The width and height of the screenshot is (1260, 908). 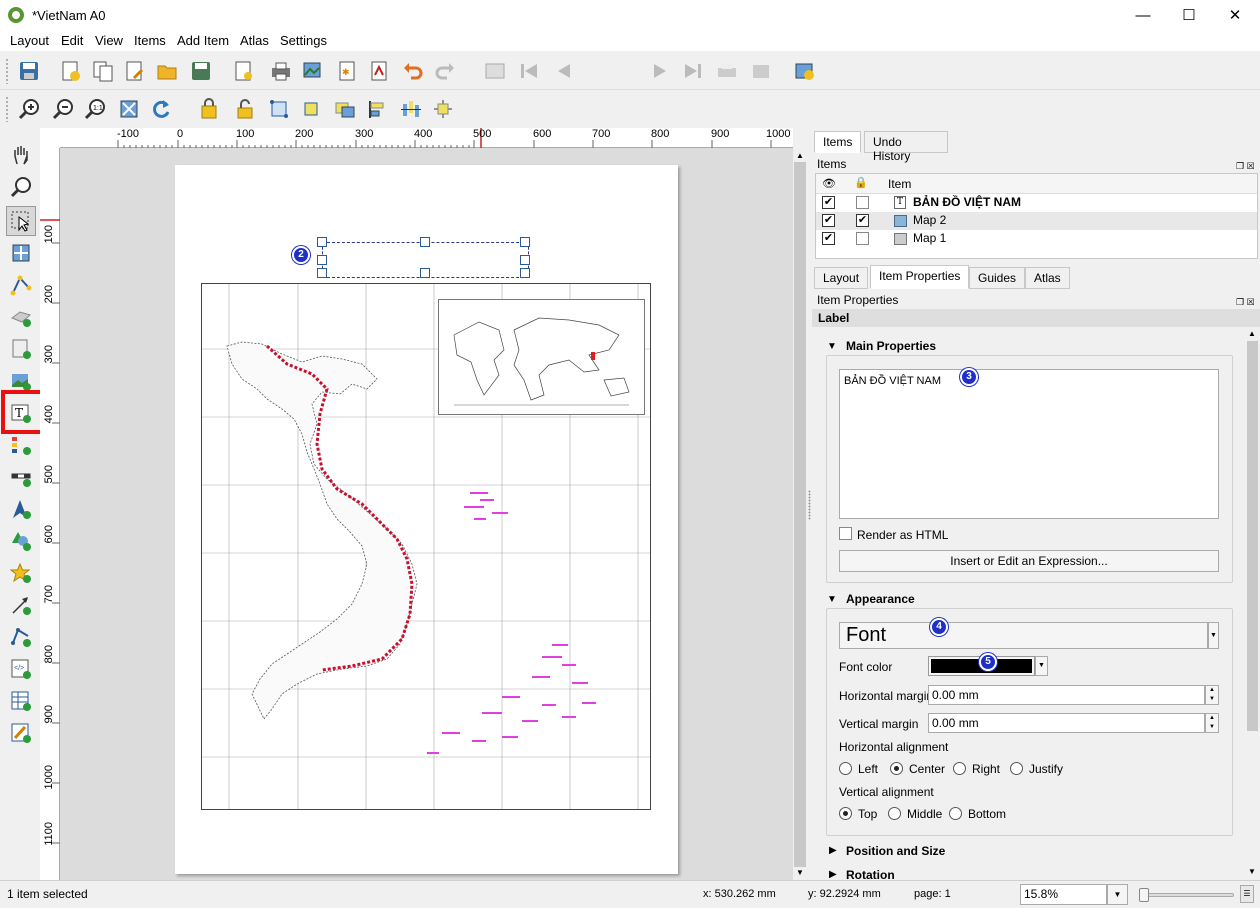 I want to click on close-button: ✕, so click(x=1235, y=15).